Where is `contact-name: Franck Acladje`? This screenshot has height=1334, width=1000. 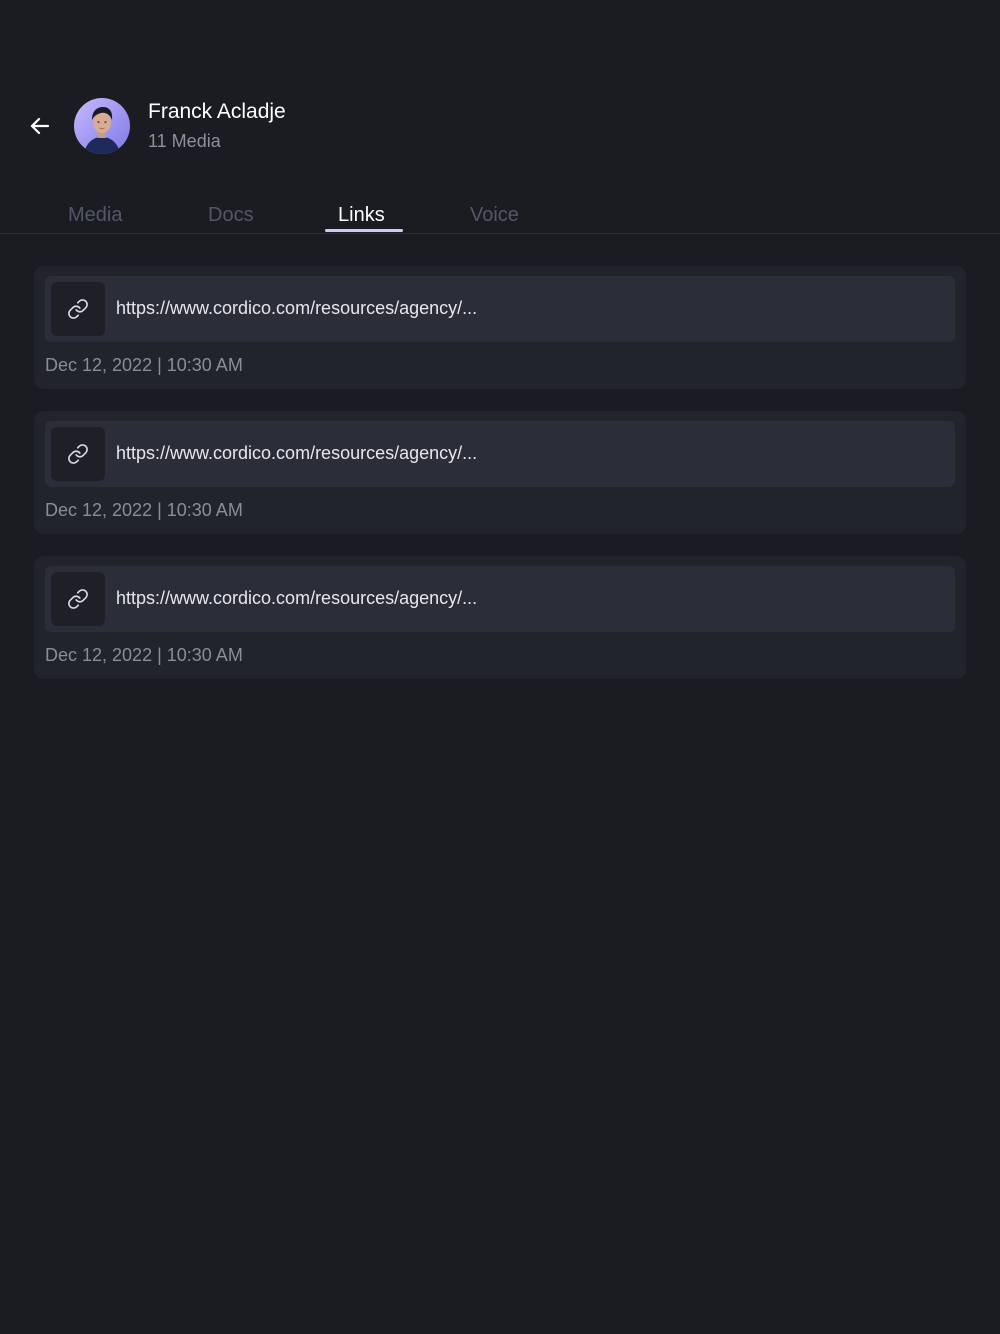
contact-name: Franck Acladje is located at coordinates (217, 111).